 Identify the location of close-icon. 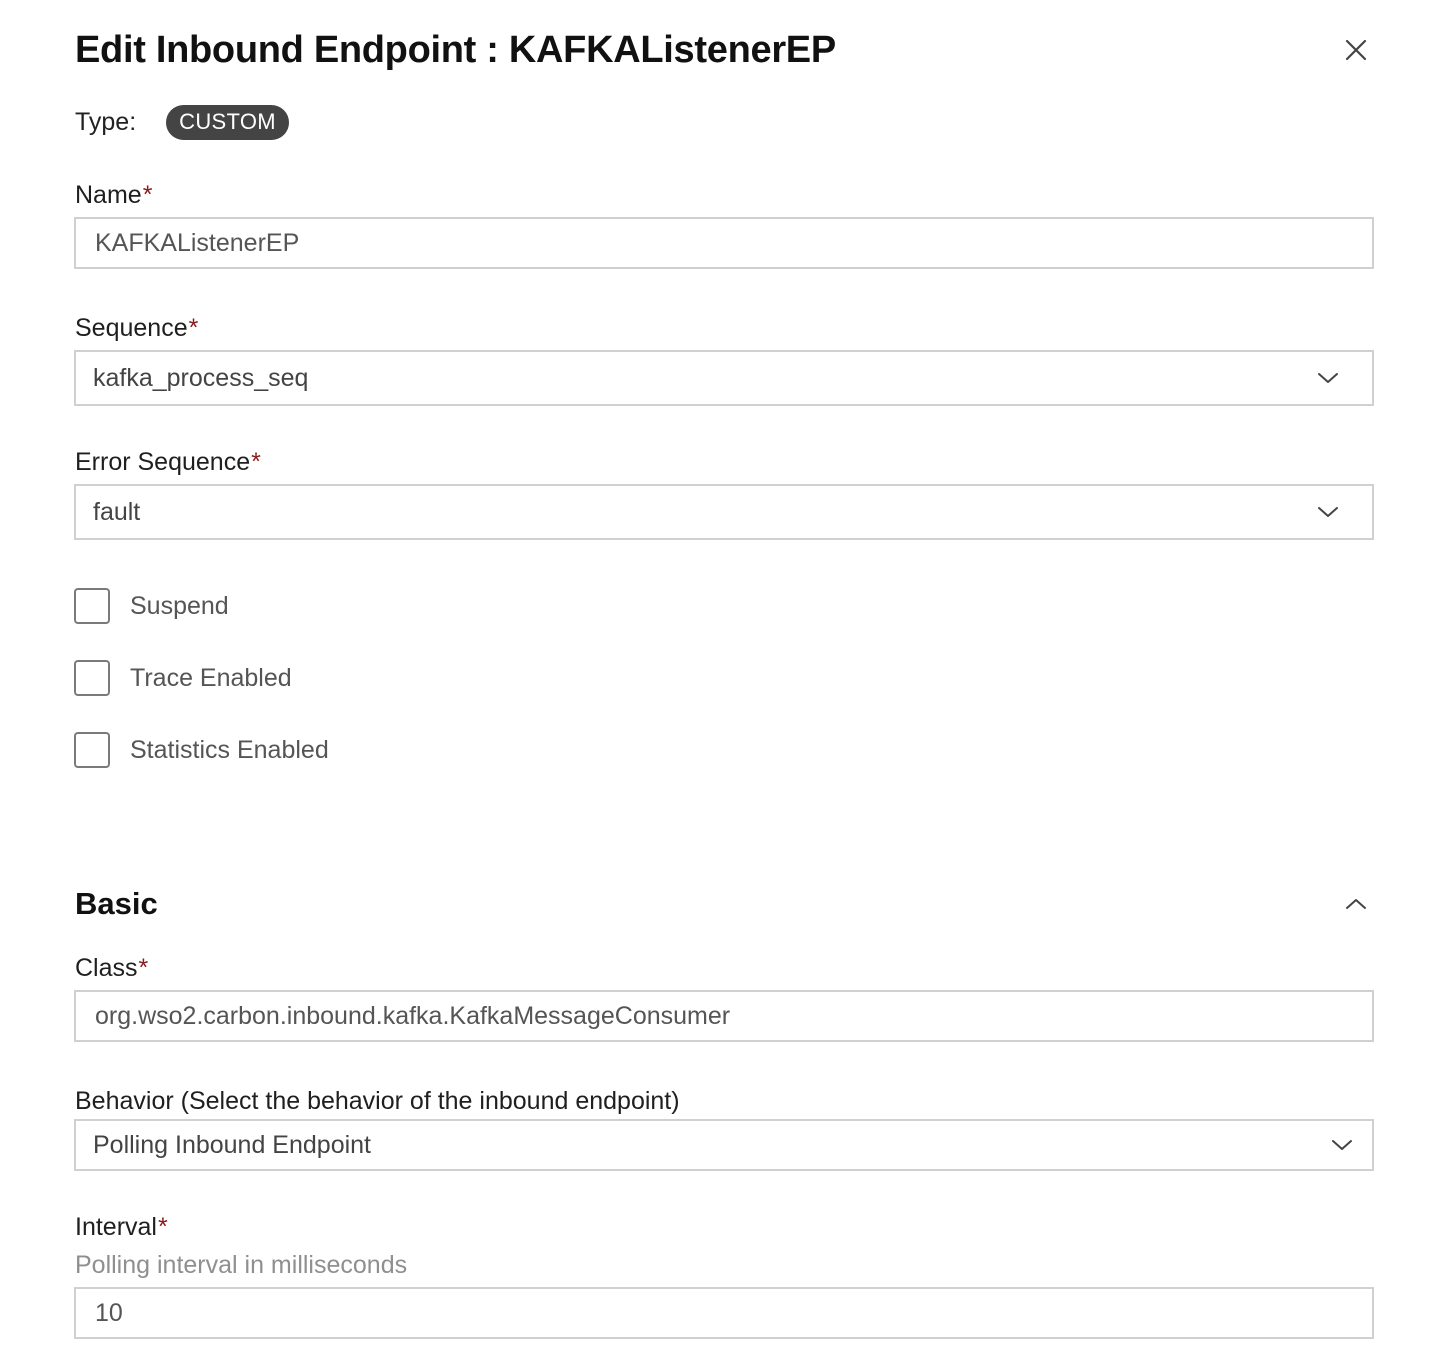
(1356, 50).